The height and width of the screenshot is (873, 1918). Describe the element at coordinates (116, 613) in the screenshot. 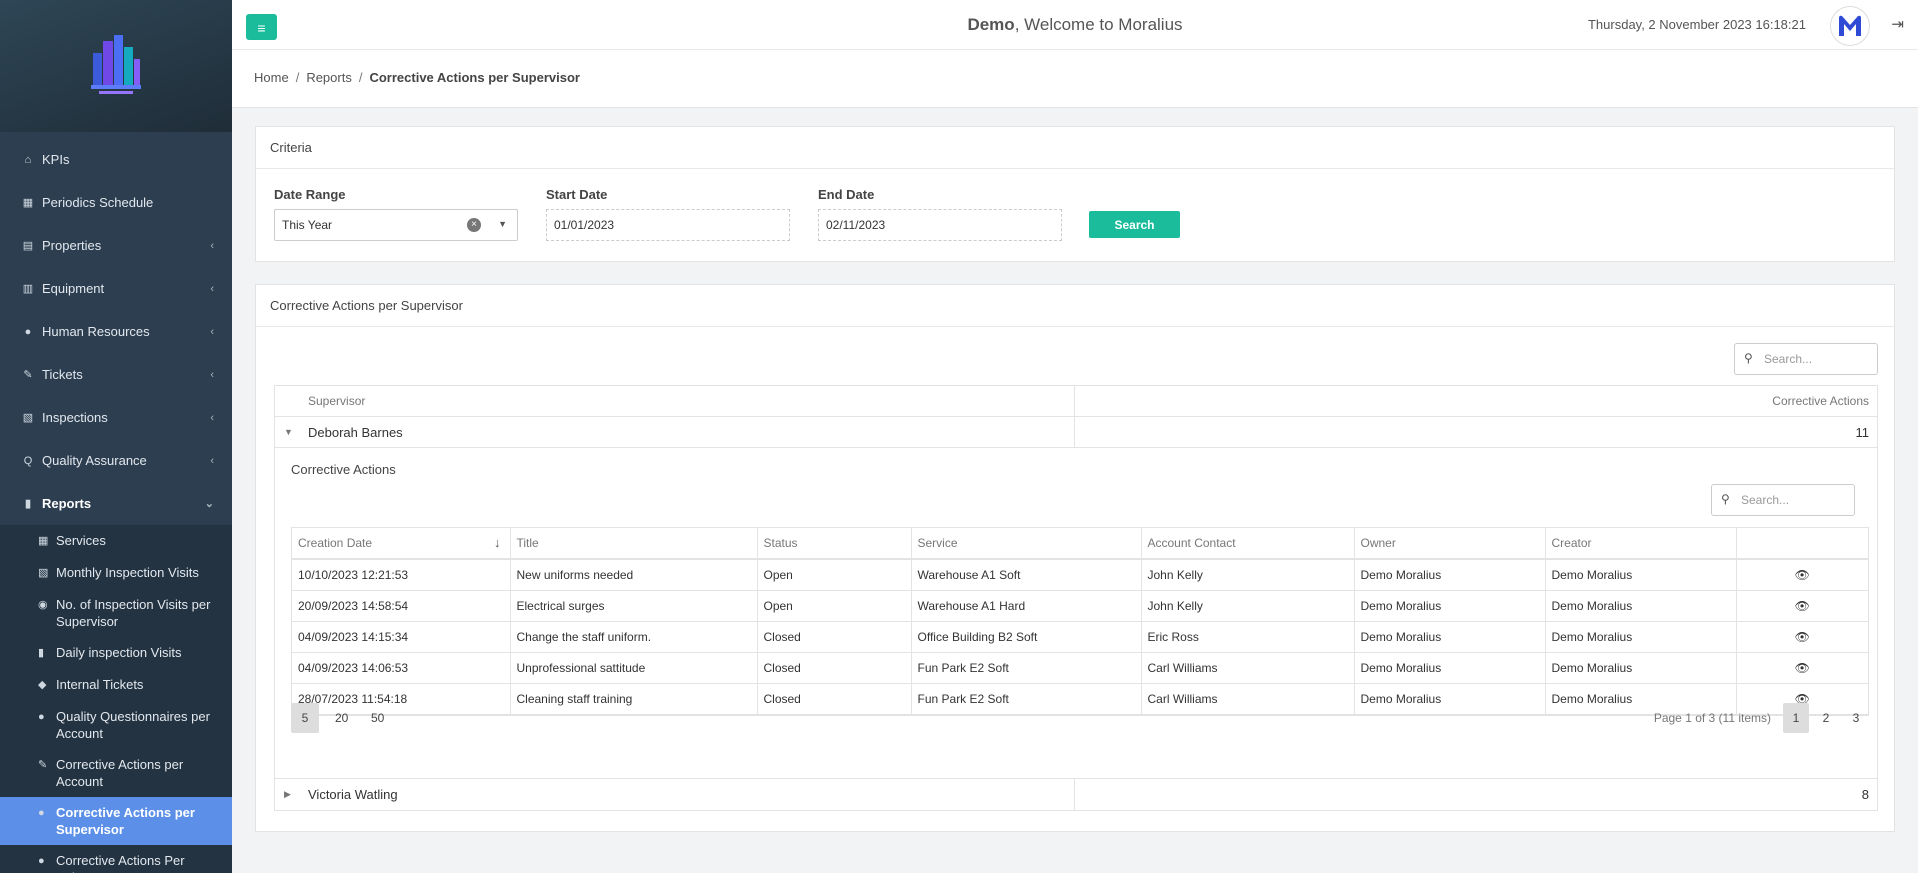

I see `sidebar-subitem-inspection-visits-per-supervisor: ◉ No. of Inspection Visits per Supervisor` at that location.